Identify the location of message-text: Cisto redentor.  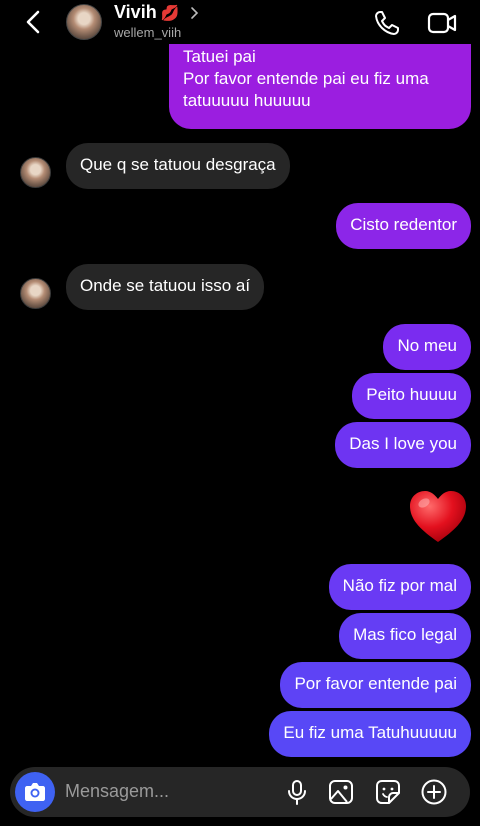
(403, 224).